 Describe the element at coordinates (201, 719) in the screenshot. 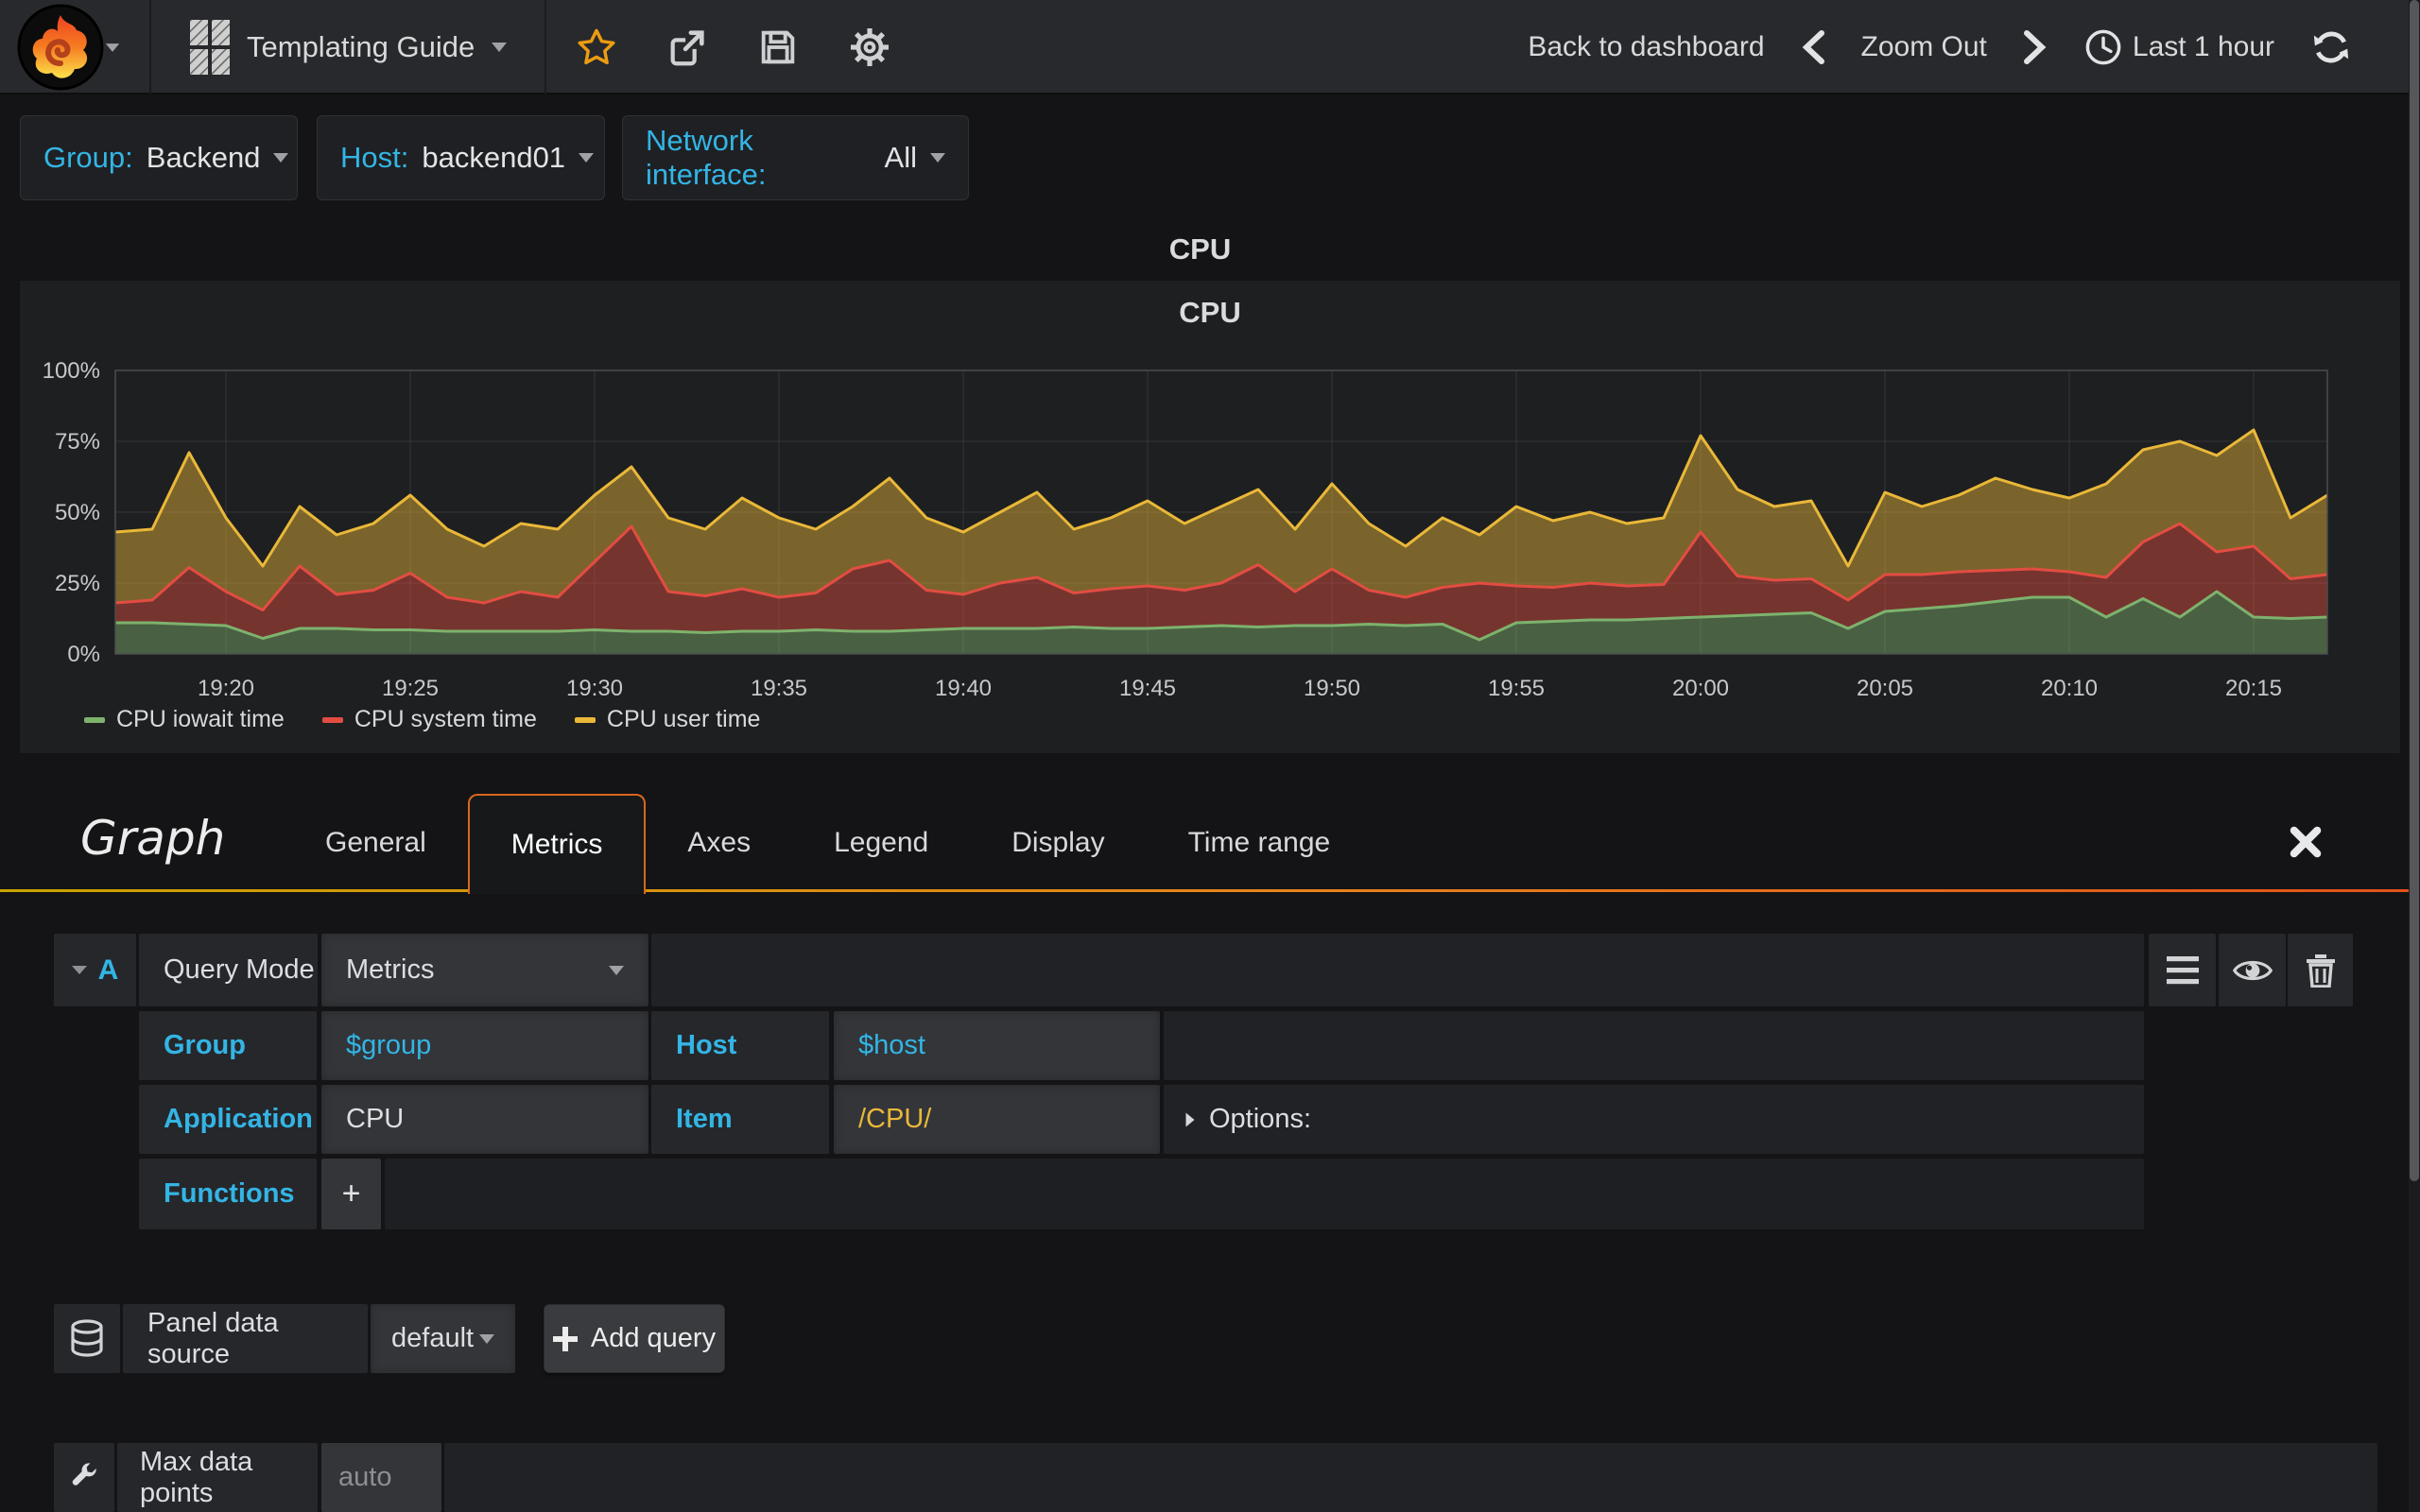

I see `legend-label: CPU iowait time` at that location.